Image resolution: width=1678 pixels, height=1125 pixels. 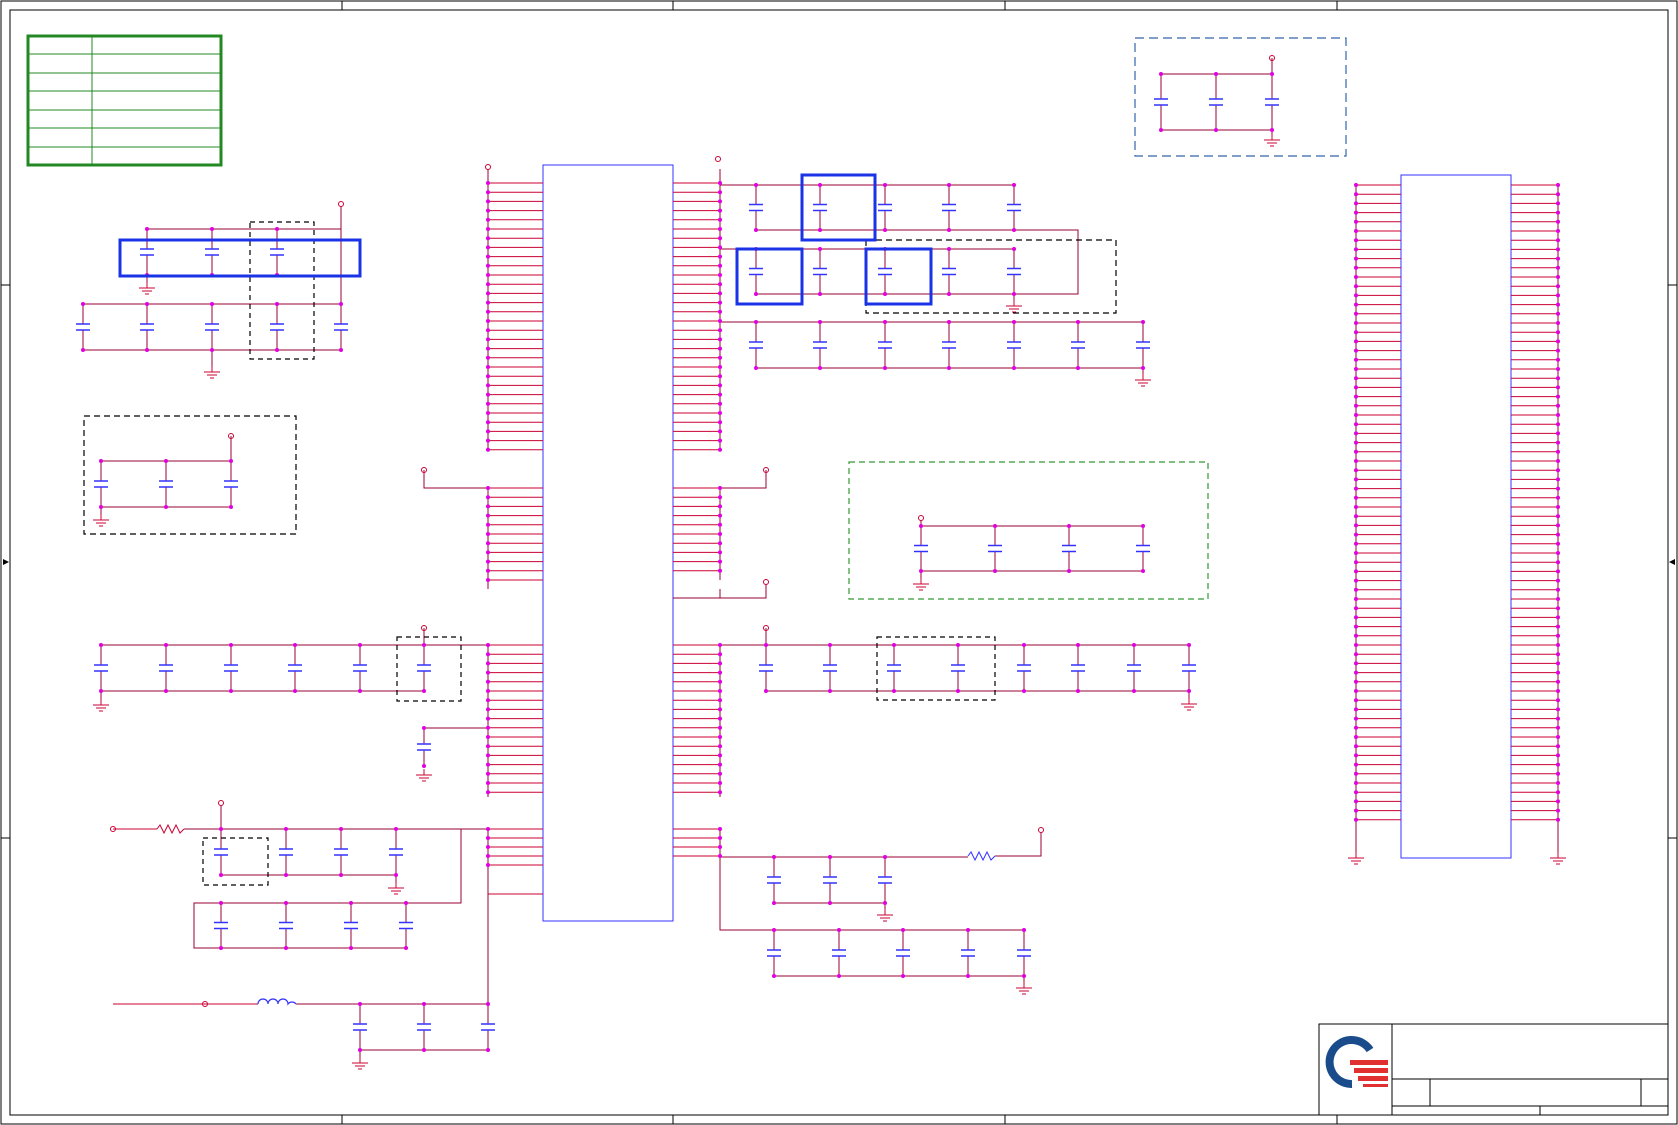 What do you see at coordinates (1456, 516) in the screenshot?
I see `connector-ic` at bounding box center [1456, 516].